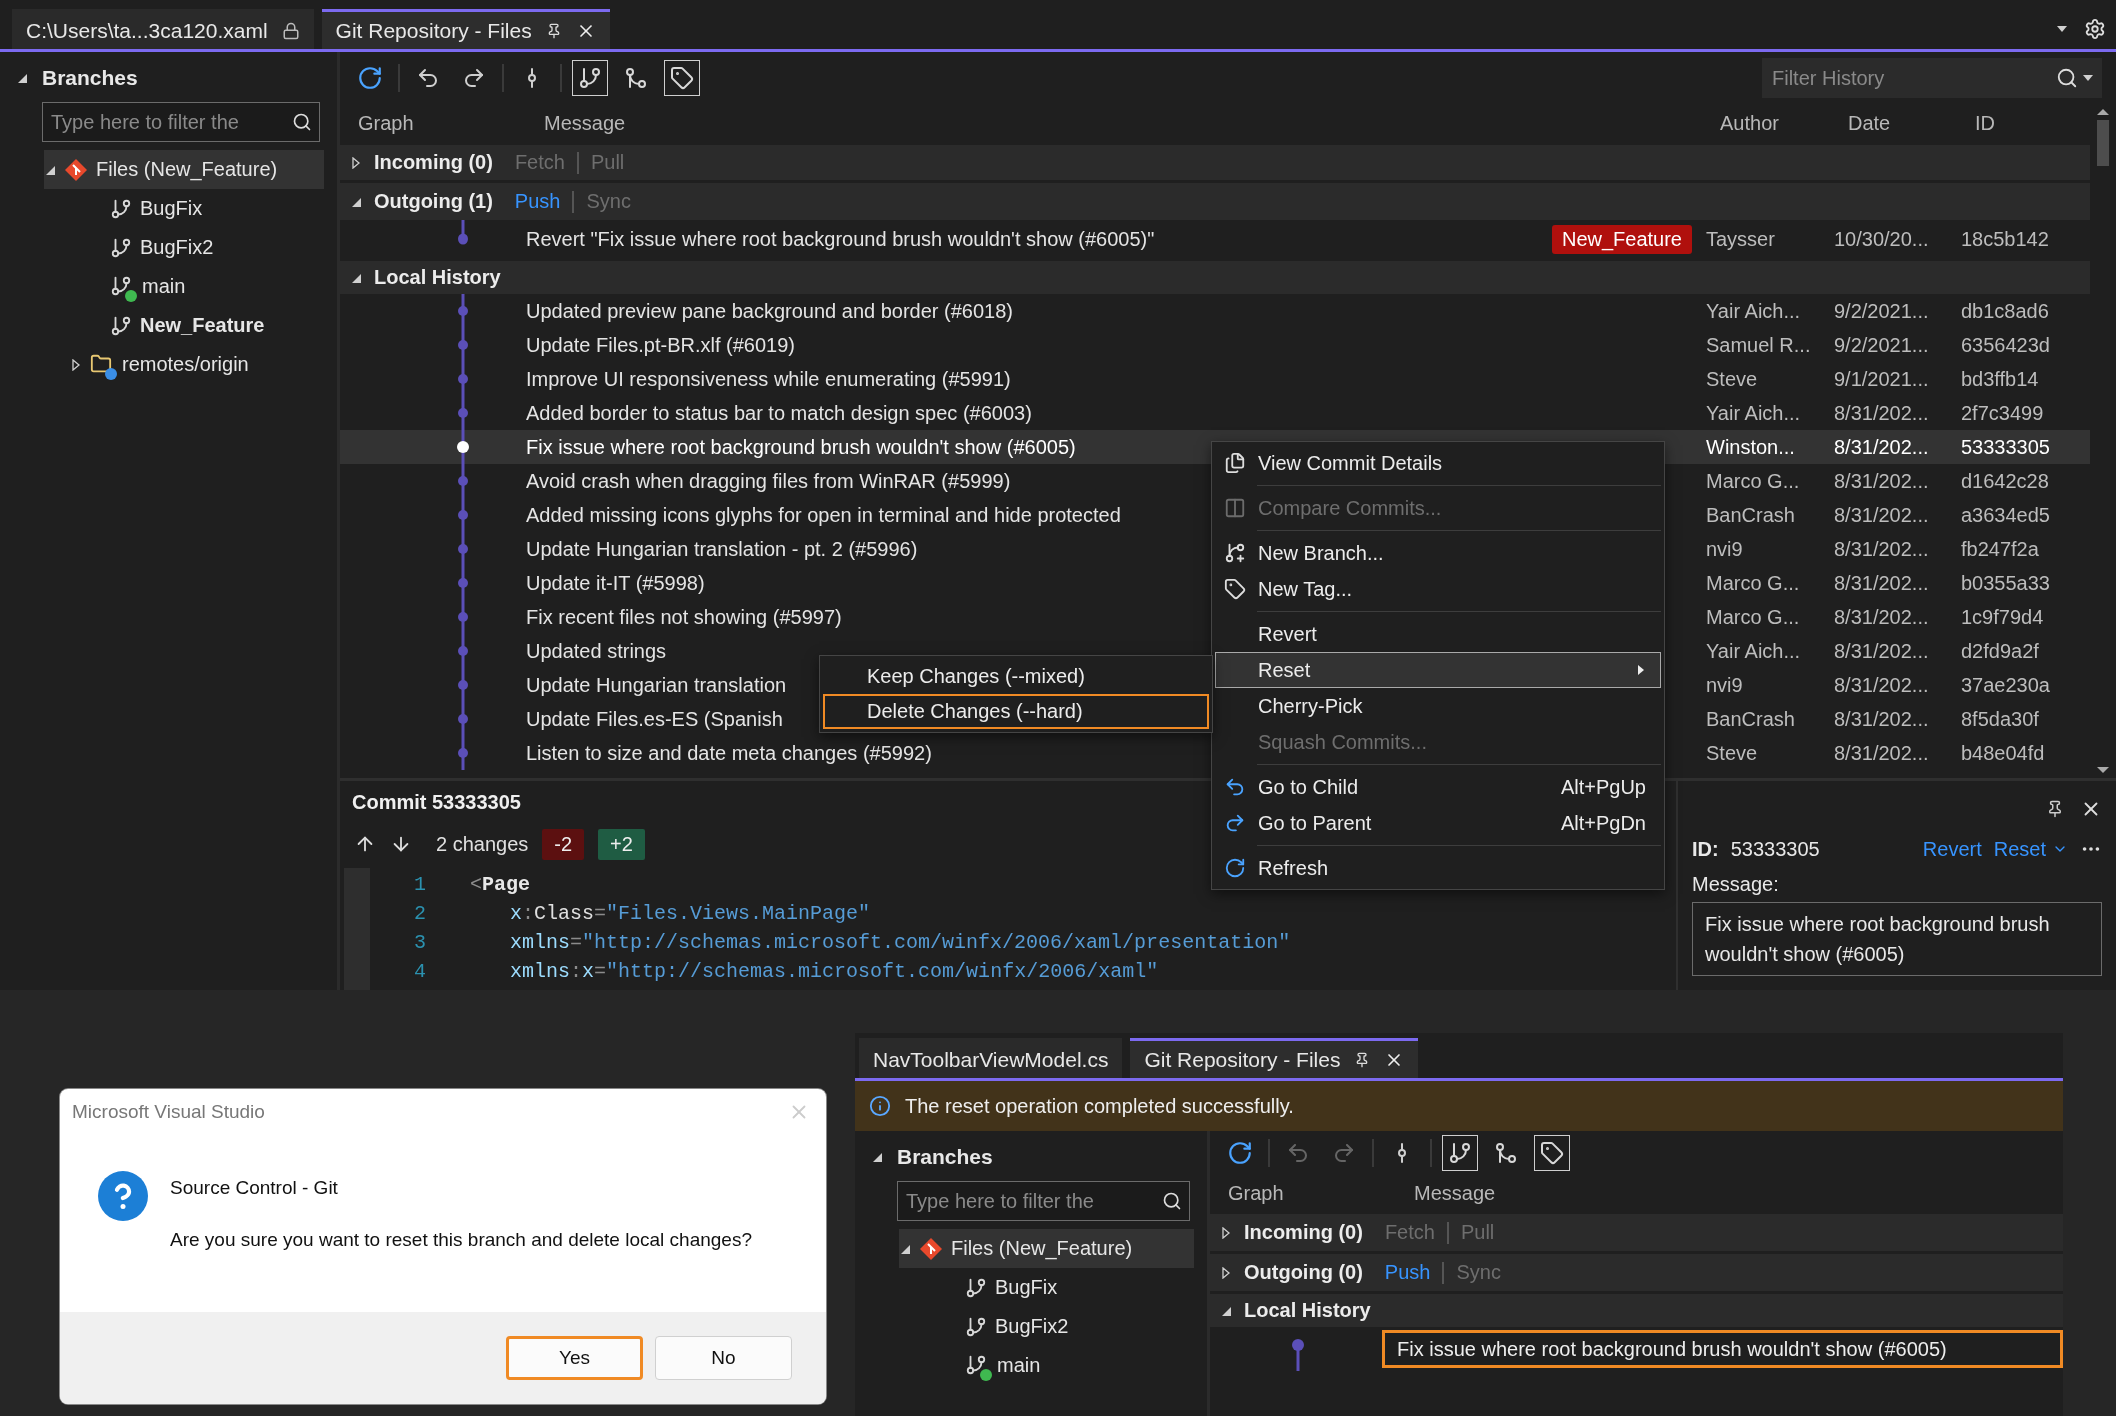 The height and width of the screenshot is (1416, 2116). Describe the element at coordinates (1438, 463) in the screenshot. I see `menu-item: View Commit Details` at that location.